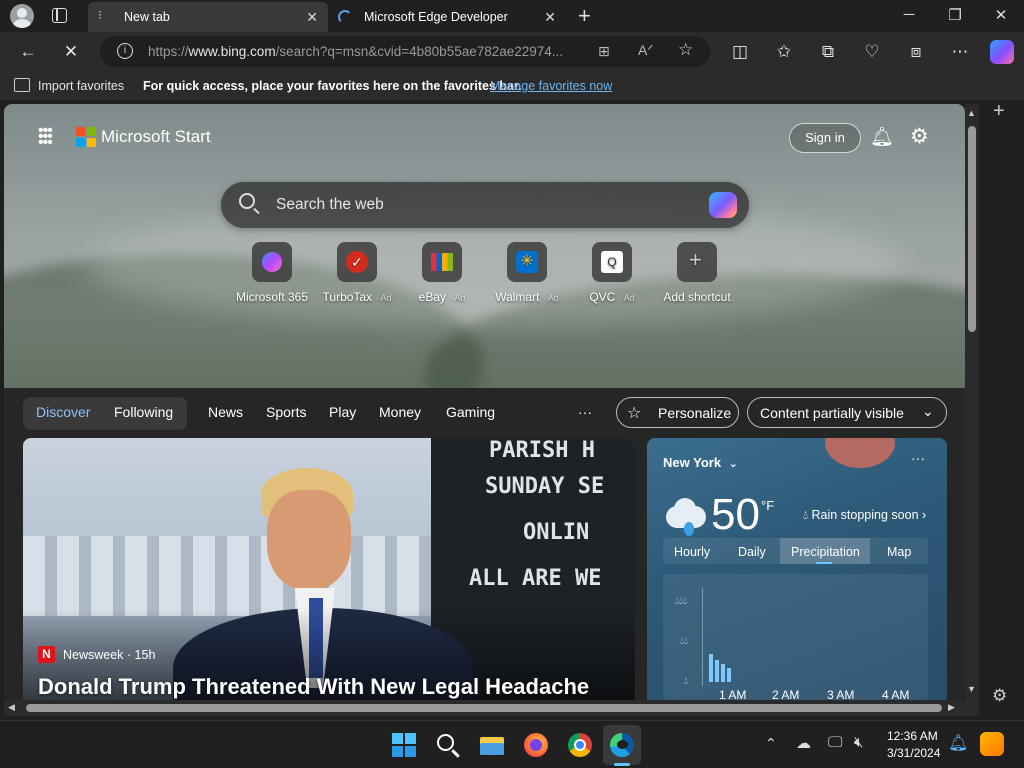 Image resolution: width=1024 pixels, height=768 pixels. What do you see at coordinates (400, 412) in the screenshot?
I see `tab-money: Money` at bounding box center [400, 412].